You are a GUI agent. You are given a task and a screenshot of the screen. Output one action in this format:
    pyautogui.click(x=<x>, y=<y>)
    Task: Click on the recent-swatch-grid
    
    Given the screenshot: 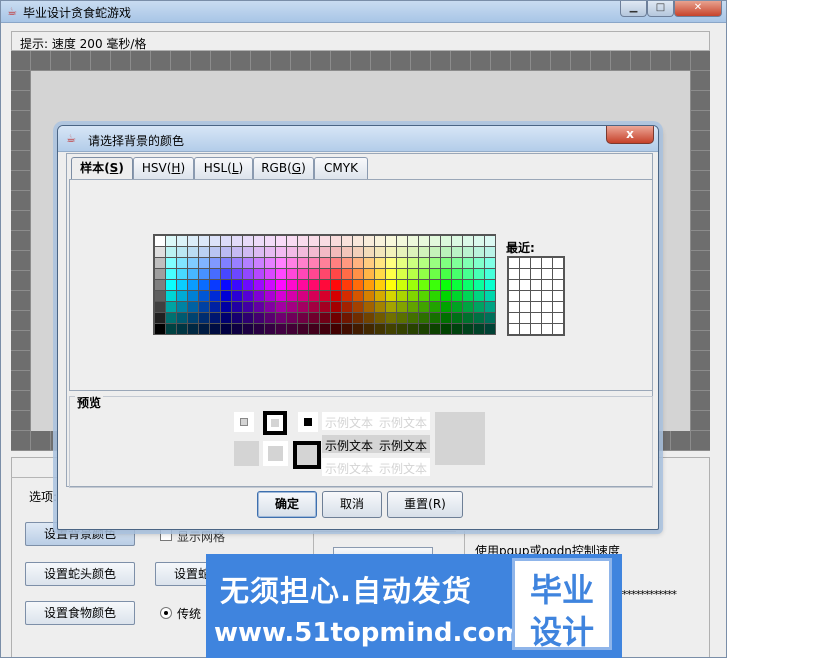 What is the action you would take?
    pyautogui.click(x=536, y=296)
    